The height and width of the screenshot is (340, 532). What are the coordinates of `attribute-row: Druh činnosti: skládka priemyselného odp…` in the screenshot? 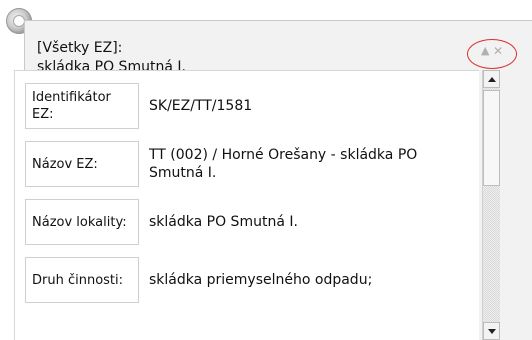 It's located at (247, 280).